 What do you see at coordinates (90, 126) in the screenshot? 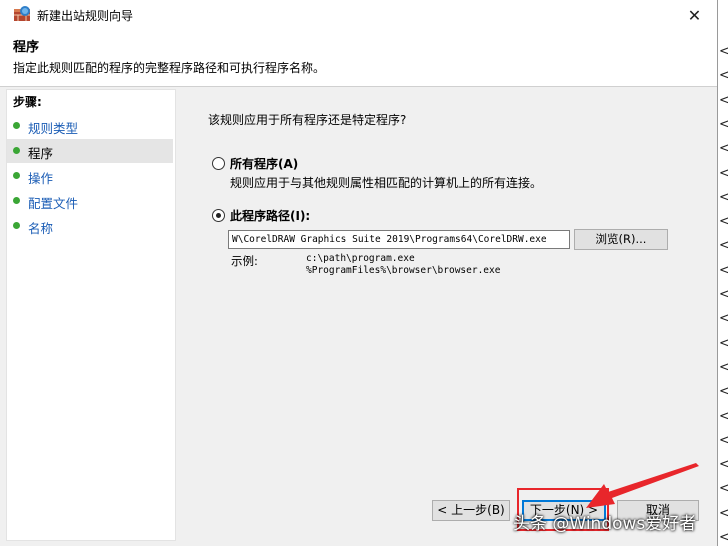
I see `sidebar-item-rule-type: 规则类型` at bounding box center [90, 126].